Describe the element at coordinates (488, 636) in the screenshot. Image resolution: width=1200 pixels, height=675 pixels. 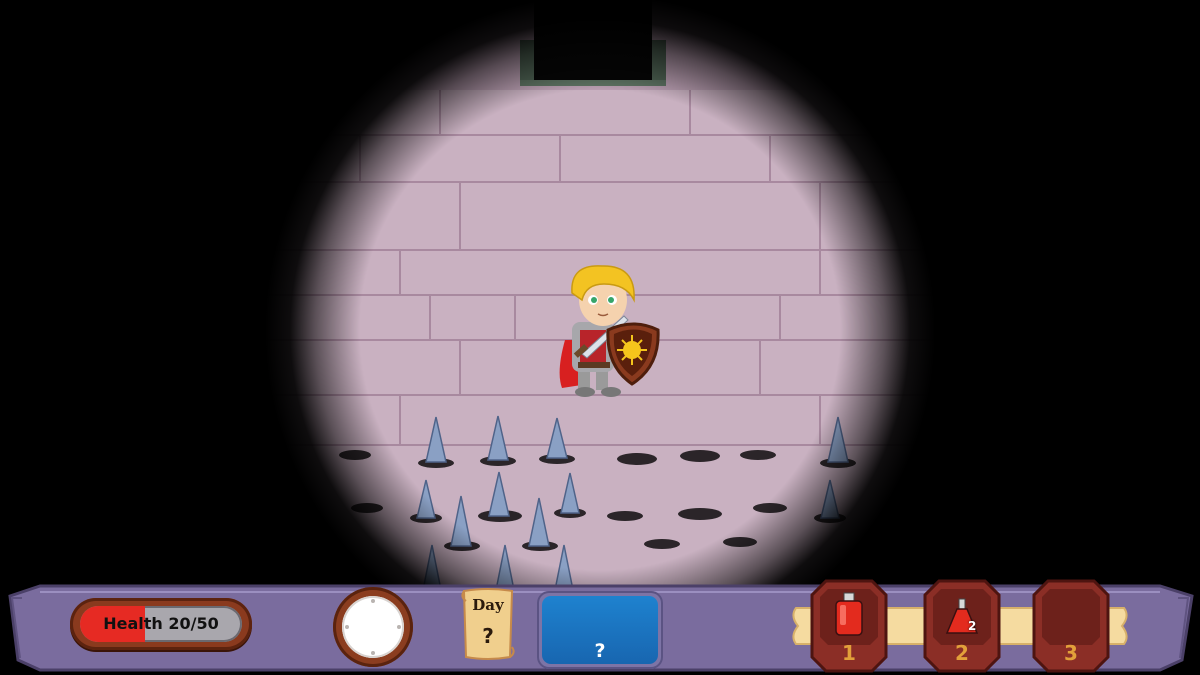
I see `day-value: ?` at that location.